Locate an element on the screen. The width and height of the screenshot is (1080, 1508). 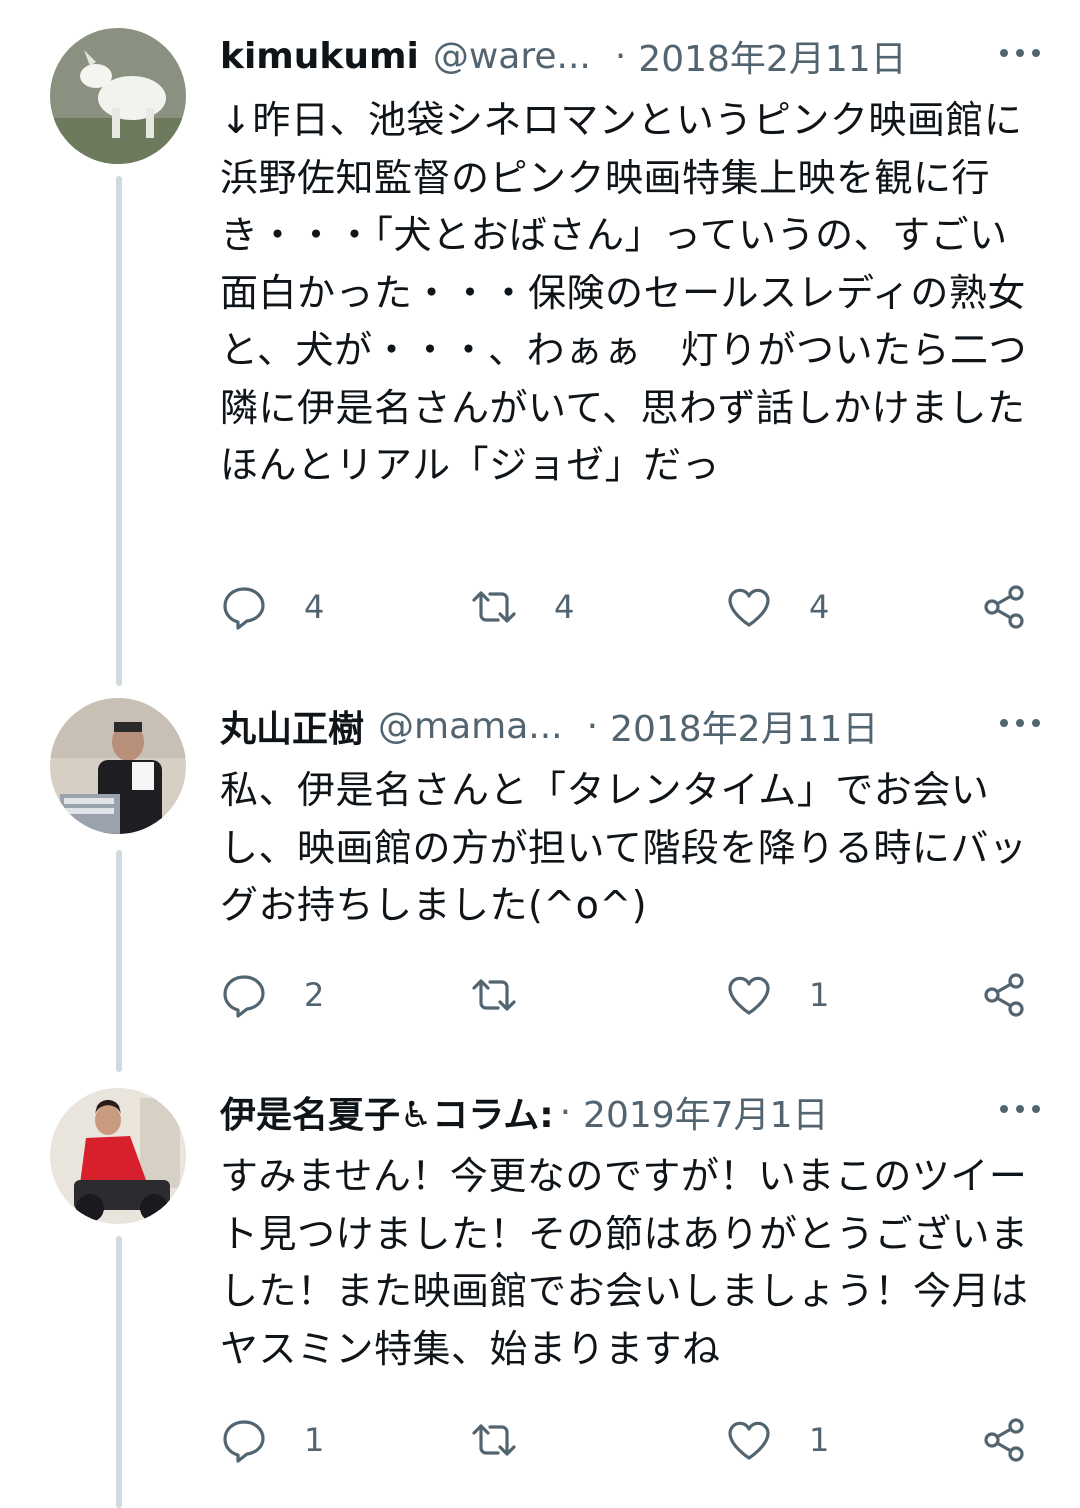
avatar-woman-wheelchair is located at coordinates (118, 1156).